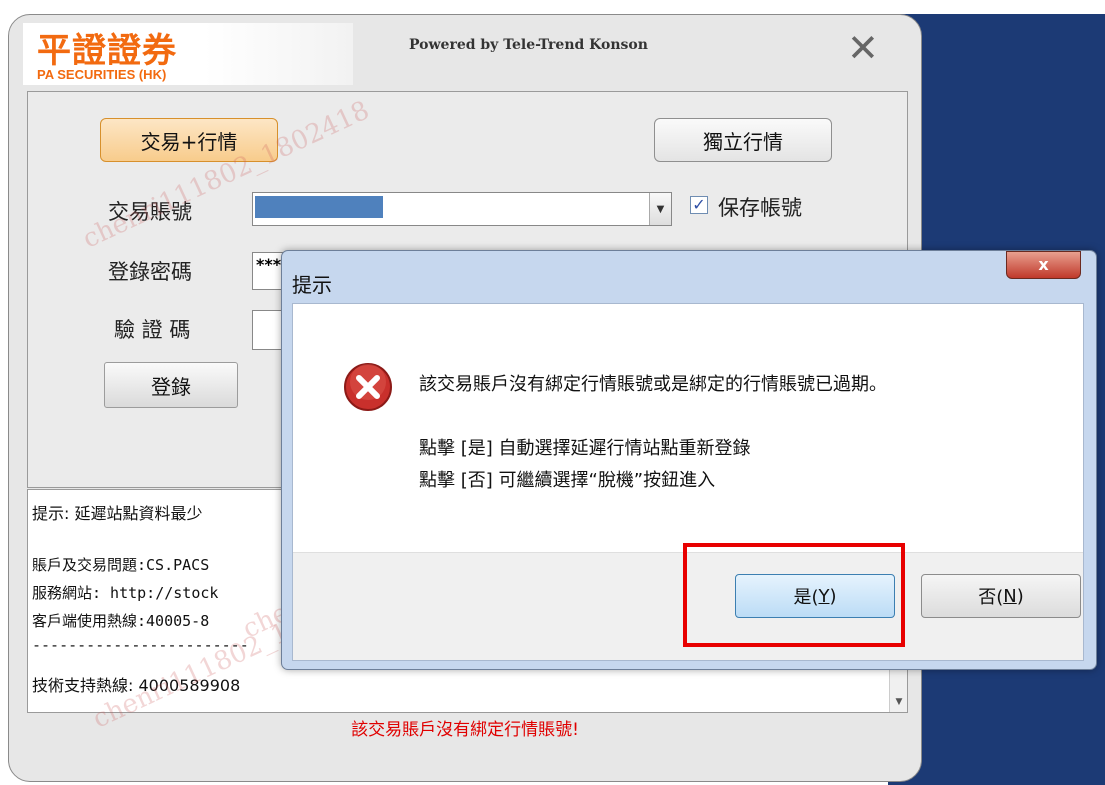  What do you see at coordinates (528, 45) in the screenshot?
I see `powered-by-text: Powered by Tele-Trend Konson` at bounding box center [528, 45].